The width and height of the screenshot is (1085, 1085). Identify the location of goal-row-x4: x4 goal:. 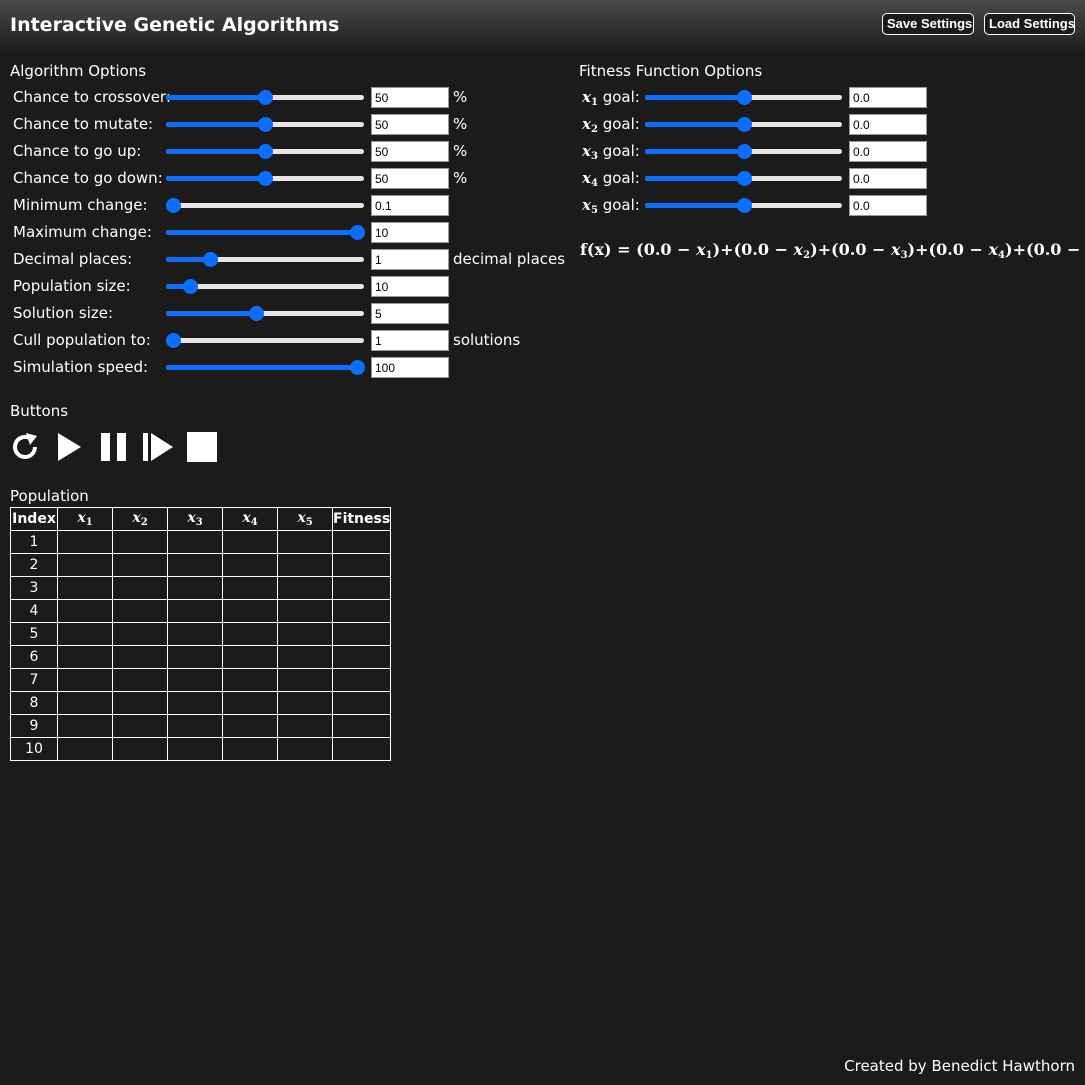
(757, 178).